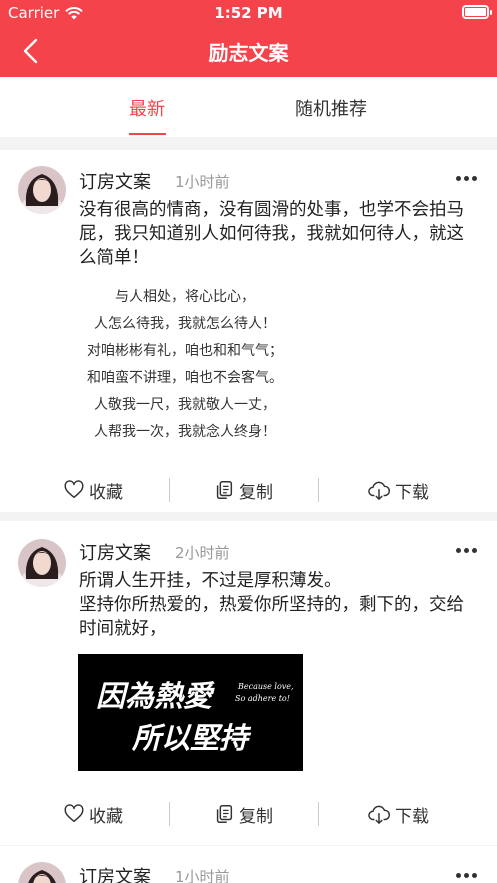  What do you see at coordinates (271, 617) in the screenshot?
I see `post-text-line: 坚持你所热爱的，热爱你所坚持的，剩下的，交给时间就好，` at bounding box center [271, 617].